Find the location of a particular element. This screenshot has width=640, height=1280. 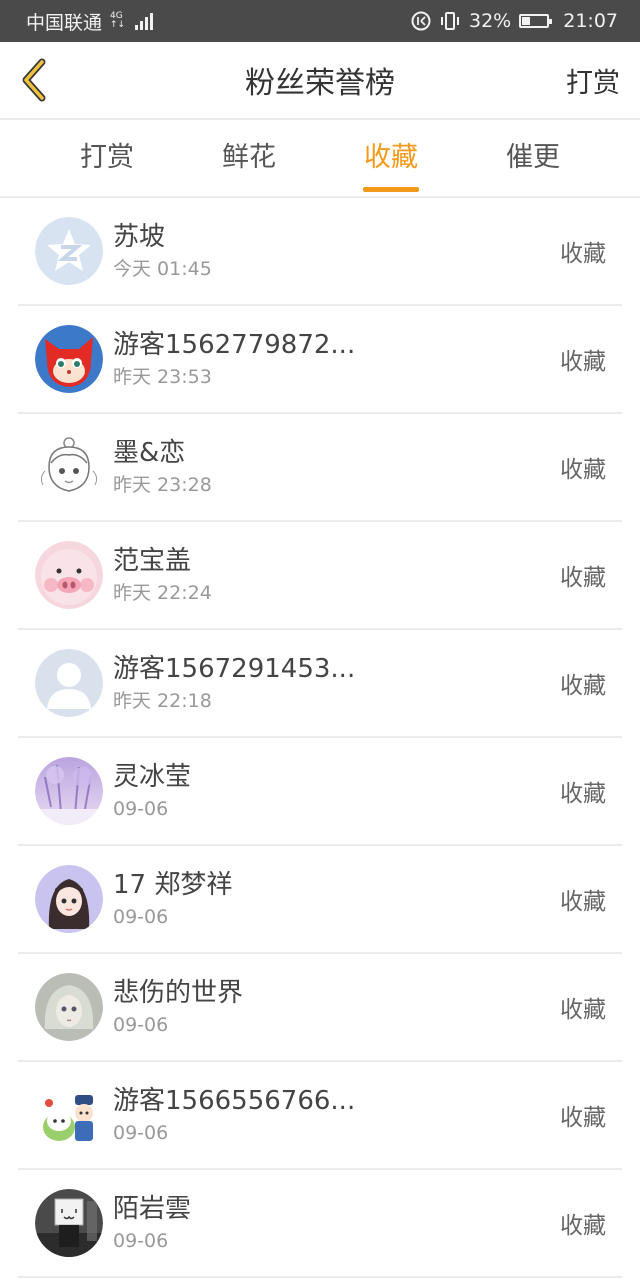

battery-icon is located at coordinates (536, 21).